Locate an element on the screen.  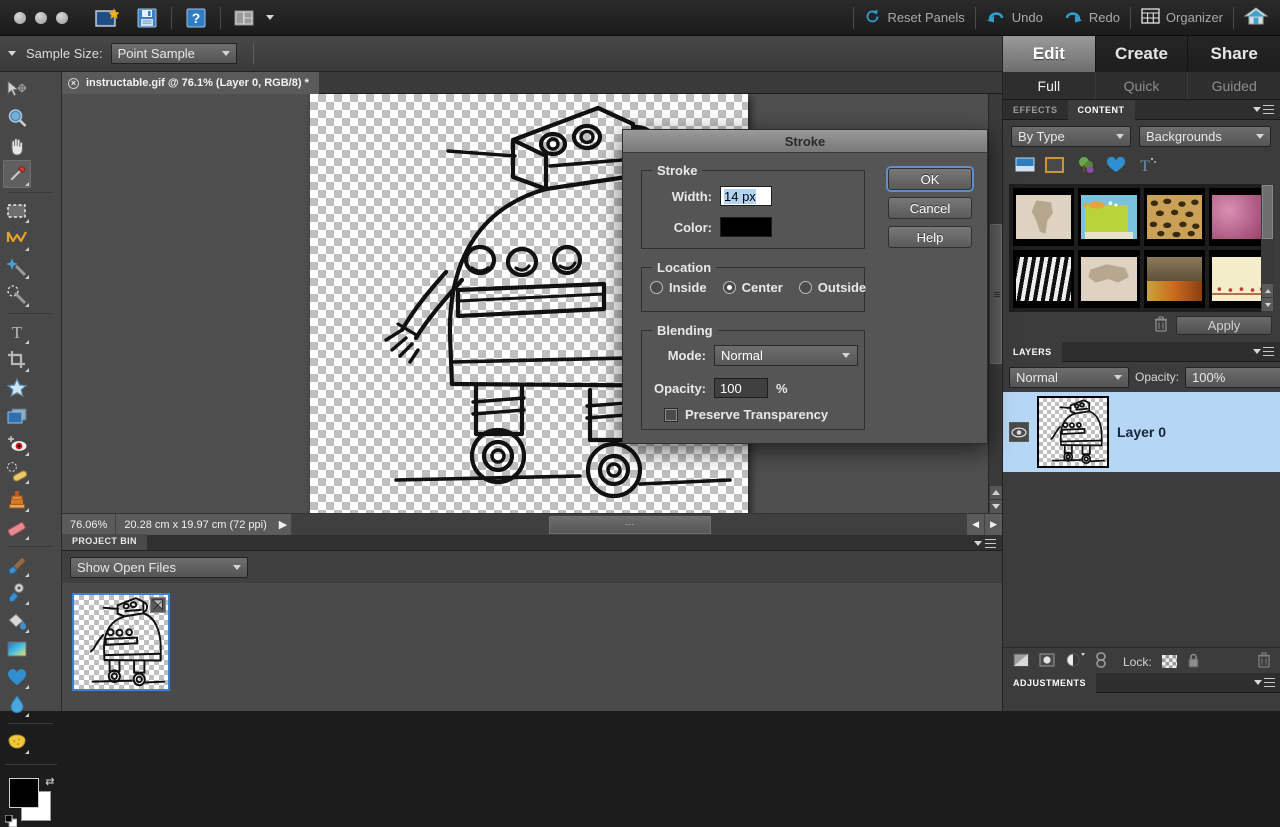
subtab-guided: Guided is located at coordinates (1234, 85).